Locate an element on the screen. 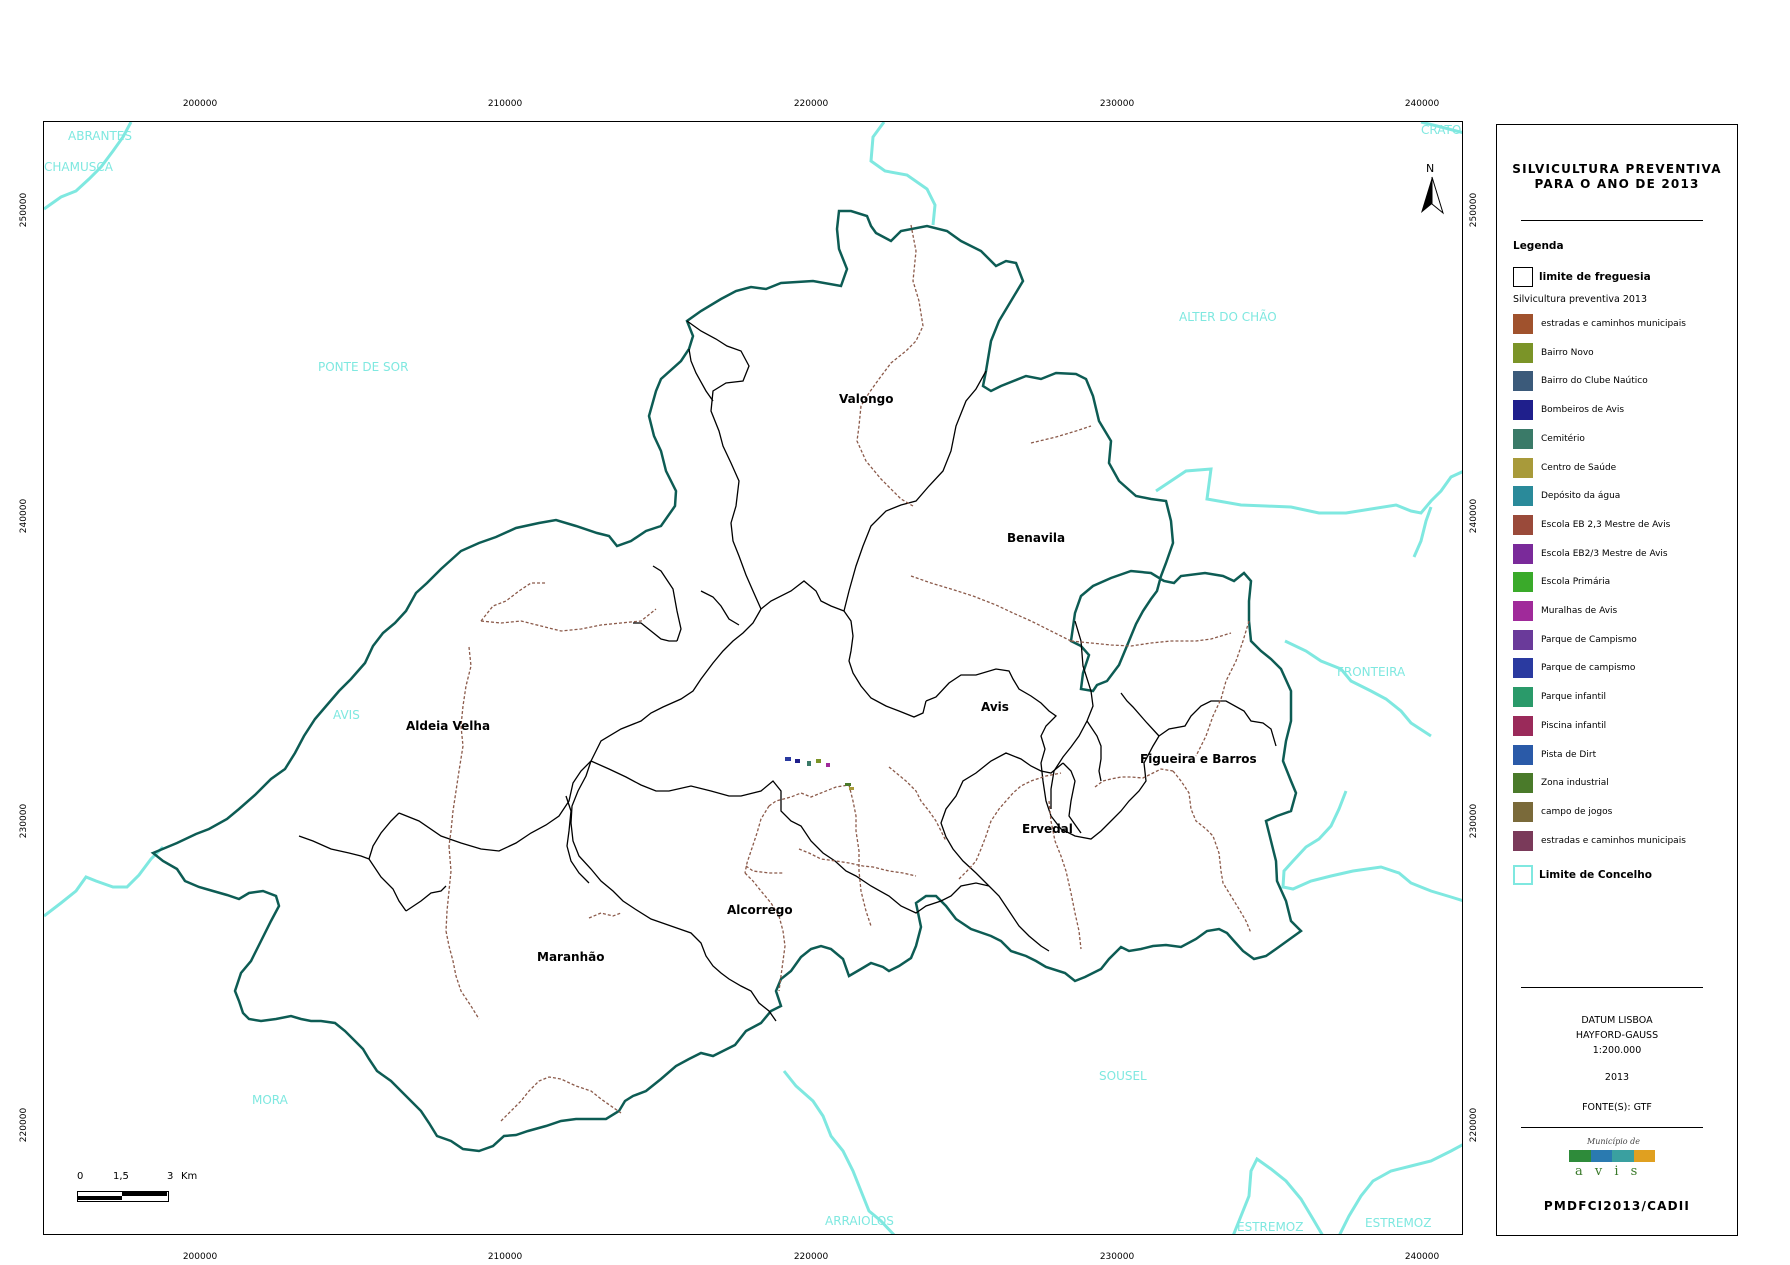 This screenshot has height=1265, width=1790. legend-label: Bairro Novo is located at coordinates (1567, 352).